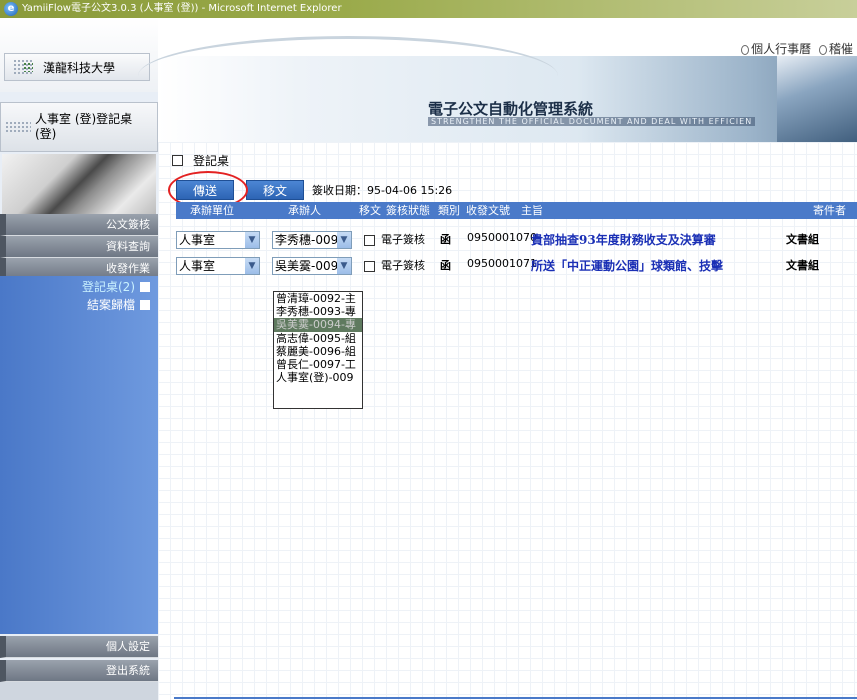 The width and height of the screenshot is (857, 700). Describe the element at coordinates (79, 647) in the screenshot. I see `menu-personal-settings: 個人設定` at that location.